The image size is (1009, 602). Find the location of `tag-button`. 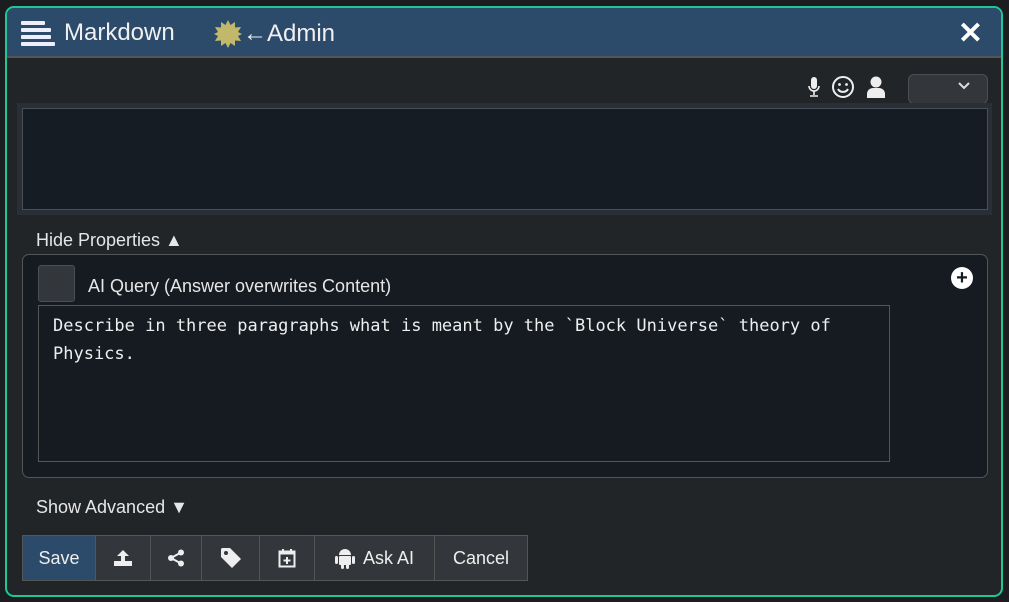

tag-button is located at coordinates (231, 558).